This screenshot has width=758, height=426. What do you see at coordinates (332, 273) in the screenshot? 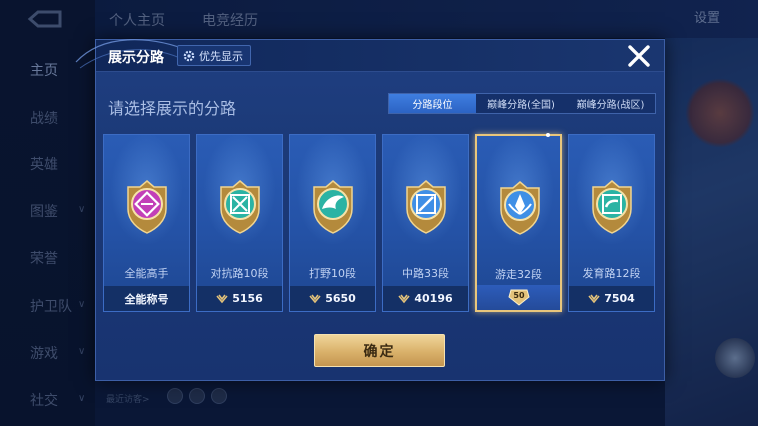
I see `lane-card-name: 打野10段` at bounding box center [332, 273].